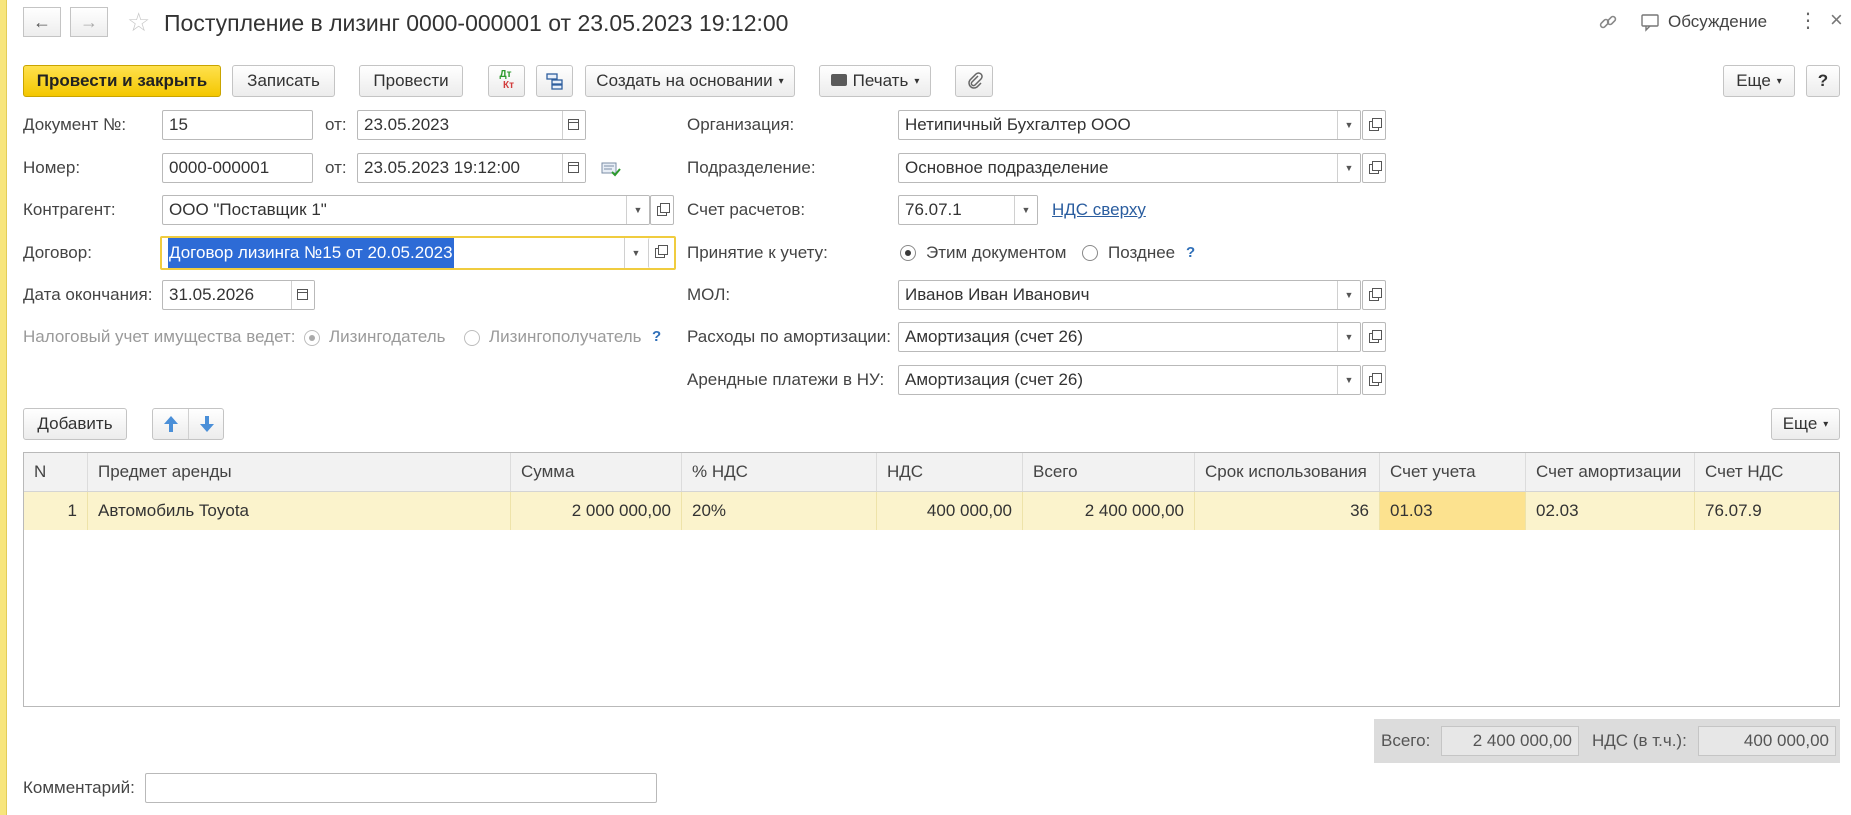 The height and width of the screenshot is (815, 1851). Describe the element at coordinates (1374, 295) in the screenshot. I see `mol-open-button` at that location.